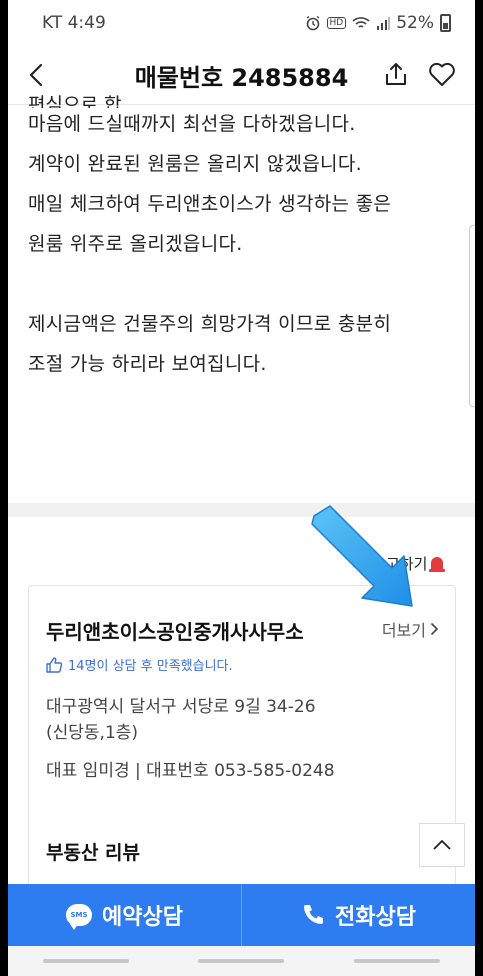 The height and width of the screenshot is (976, 483). I want to click on description-line: 매일 체크하여 두리앤초이스가 생각하는 좋은, so click(210, 204).